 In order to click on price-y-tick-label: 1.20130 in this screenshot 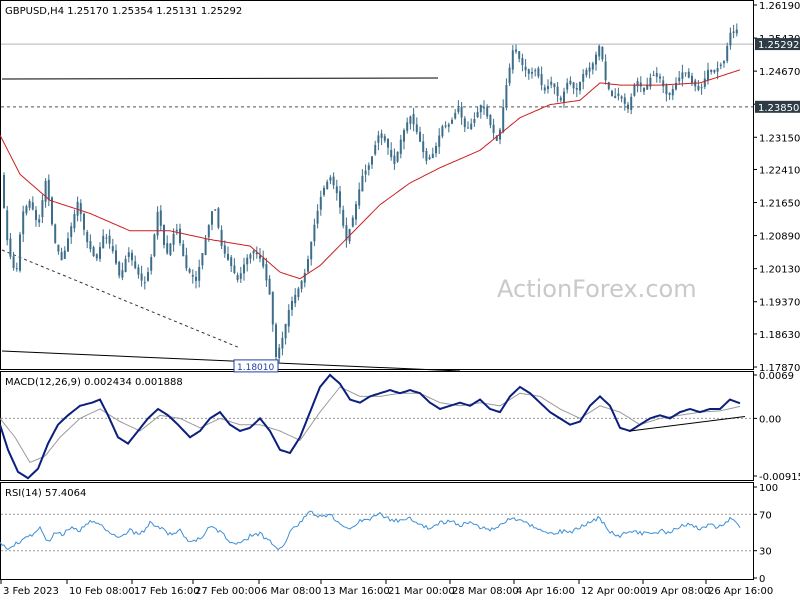, I will do `click(779, 270)`.